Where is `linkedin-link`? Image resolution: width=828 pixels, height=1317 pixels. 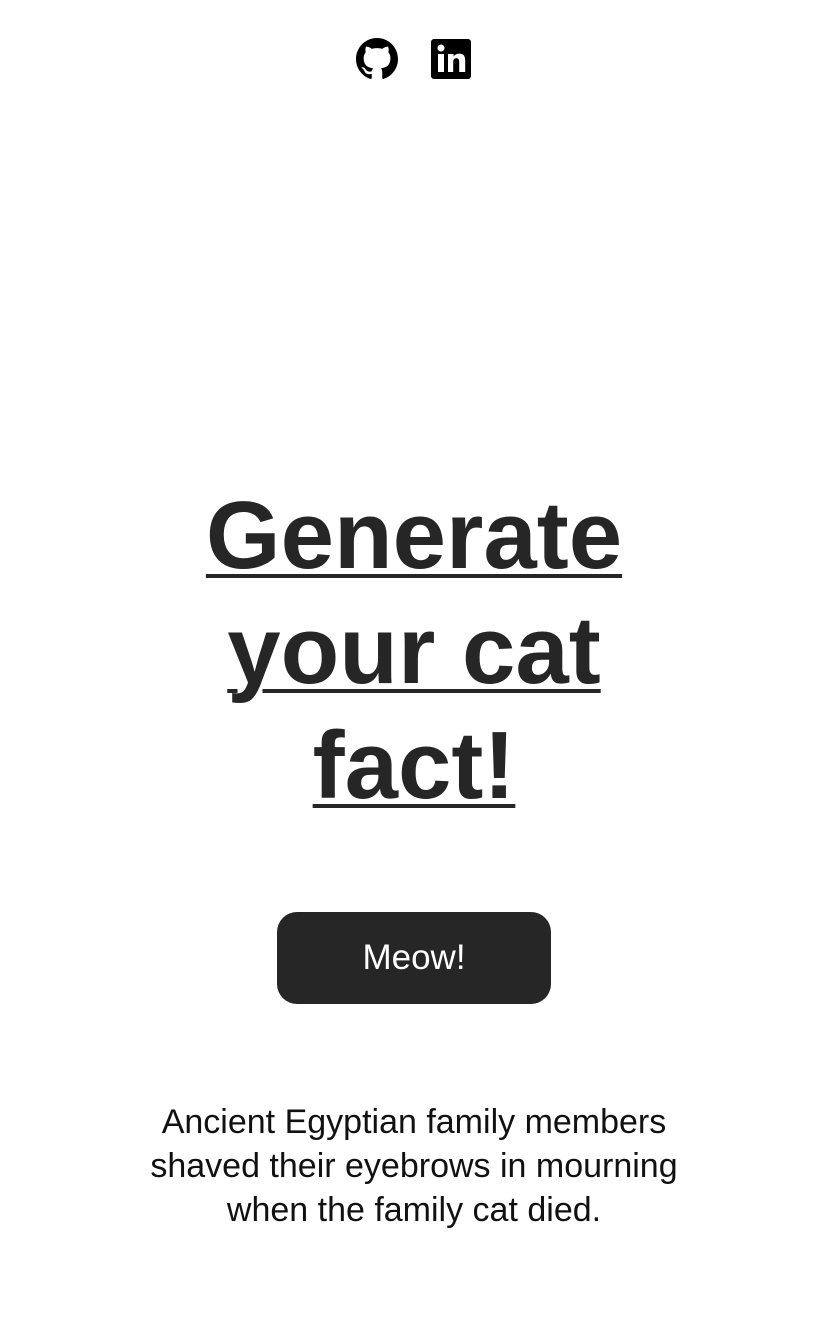 linkedin-link is located at coordinates (451, 59).